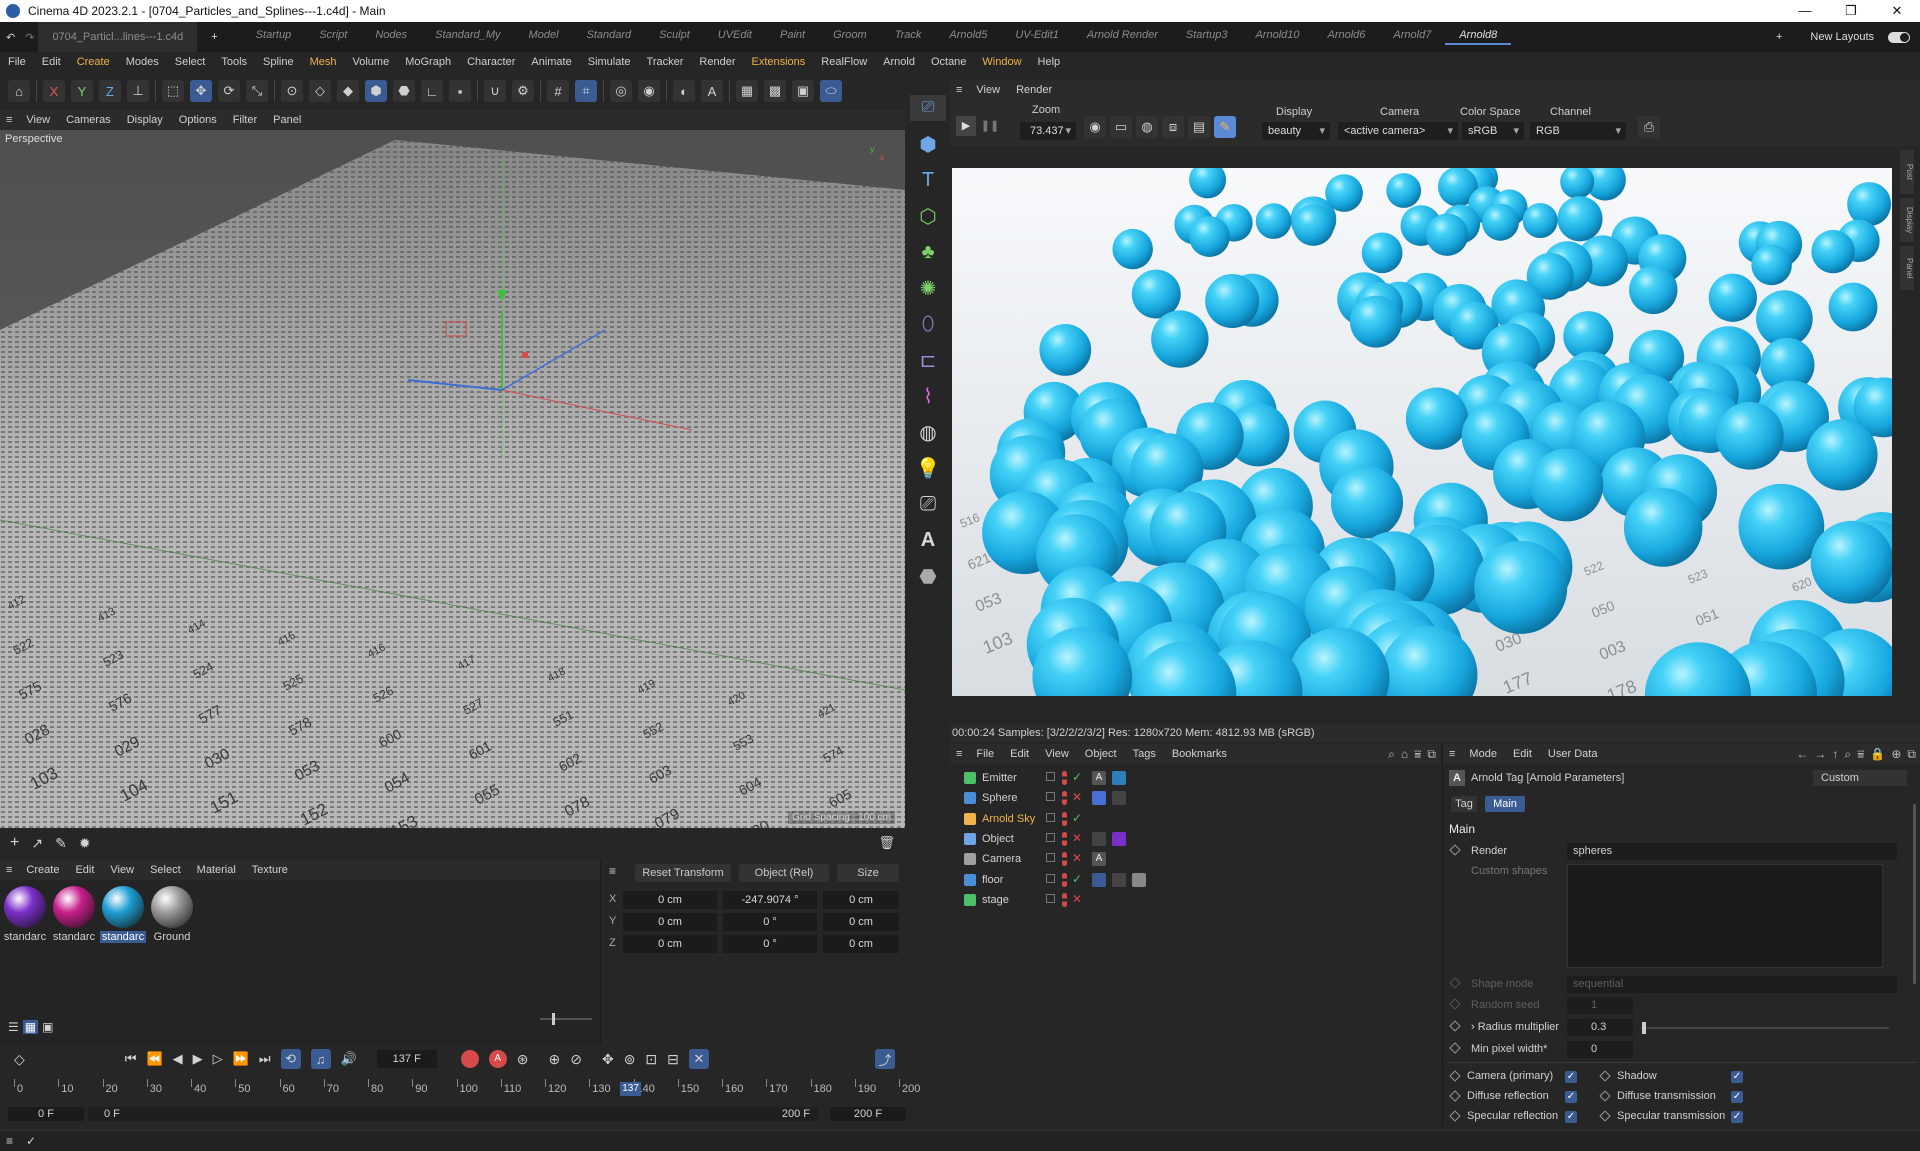  Describe the element at coordinates (13, 1027) in the screenshot. I see `list-view-icon: ☰` at that location.